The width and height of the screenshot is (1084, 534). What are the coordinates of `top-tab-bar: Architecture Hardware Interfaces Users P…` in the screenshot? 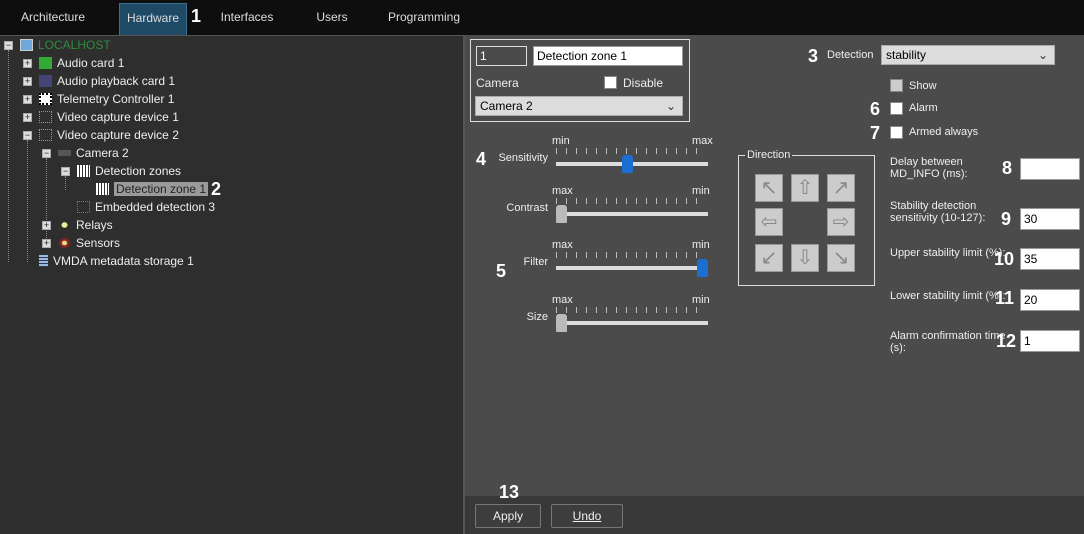 It's located at (542, 17).